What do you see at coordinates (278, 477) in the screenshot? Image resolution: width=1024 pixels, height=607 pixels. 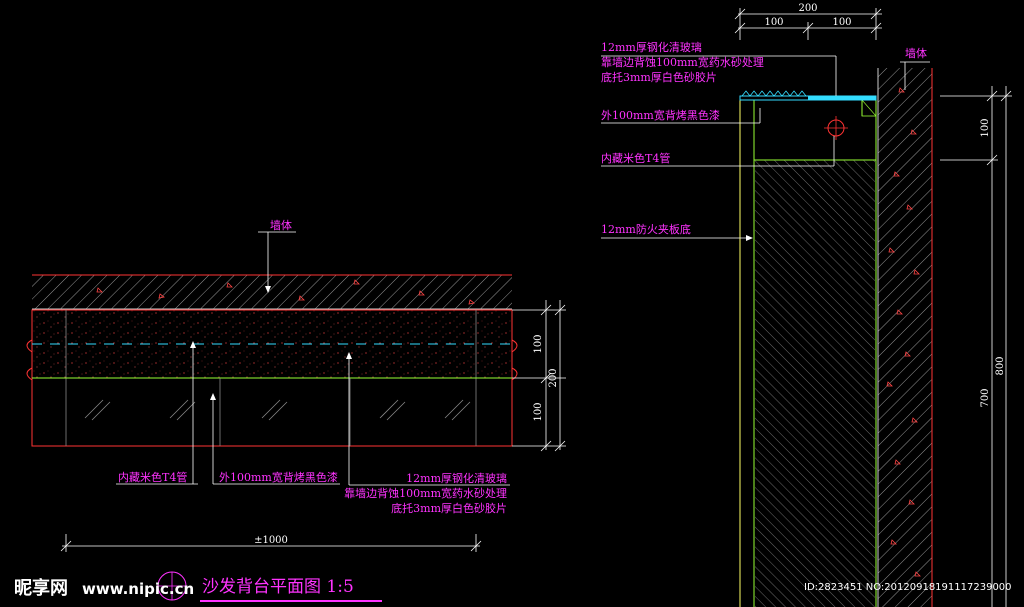 I see `plan-label-paint: 外100mm宽背烤黑色漆` at bounding box center [278, 477].